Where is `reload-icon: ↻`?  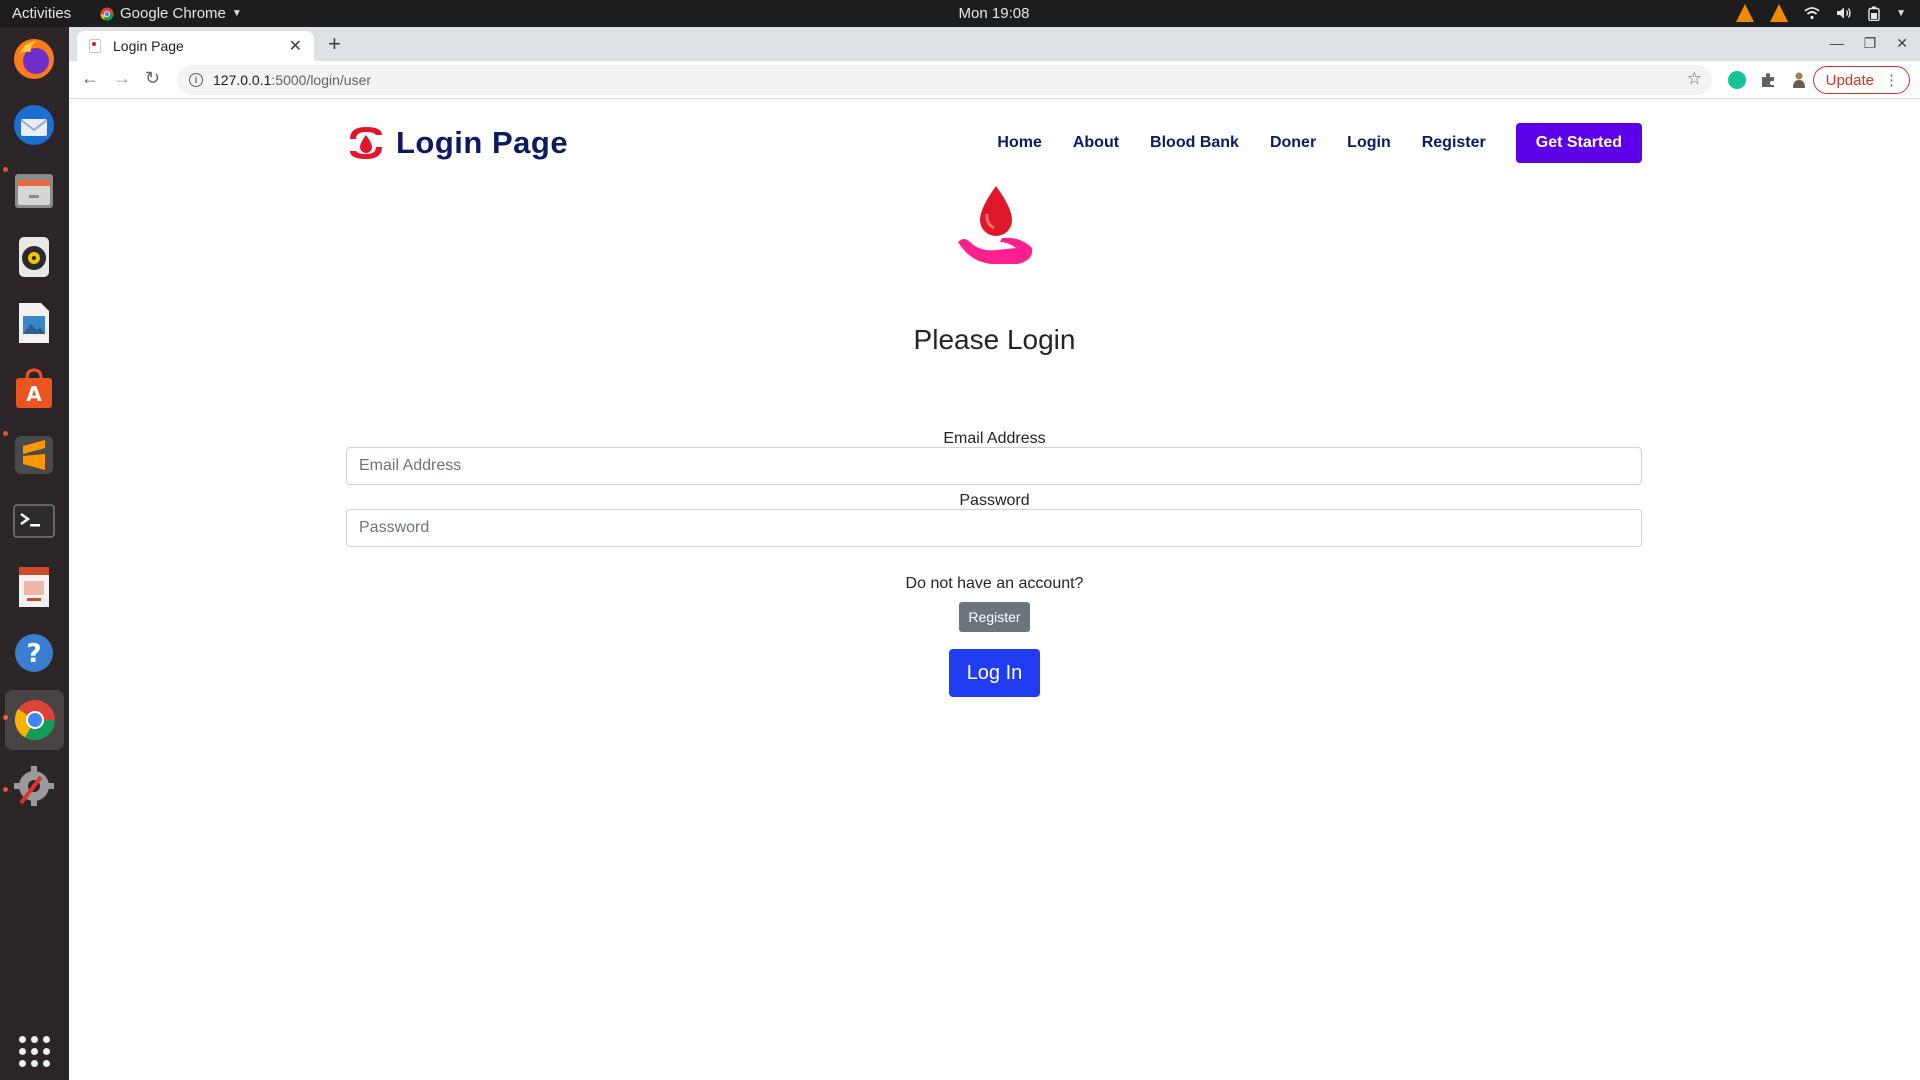
reload-icon: ↻ is located at coordinates (152, 78).